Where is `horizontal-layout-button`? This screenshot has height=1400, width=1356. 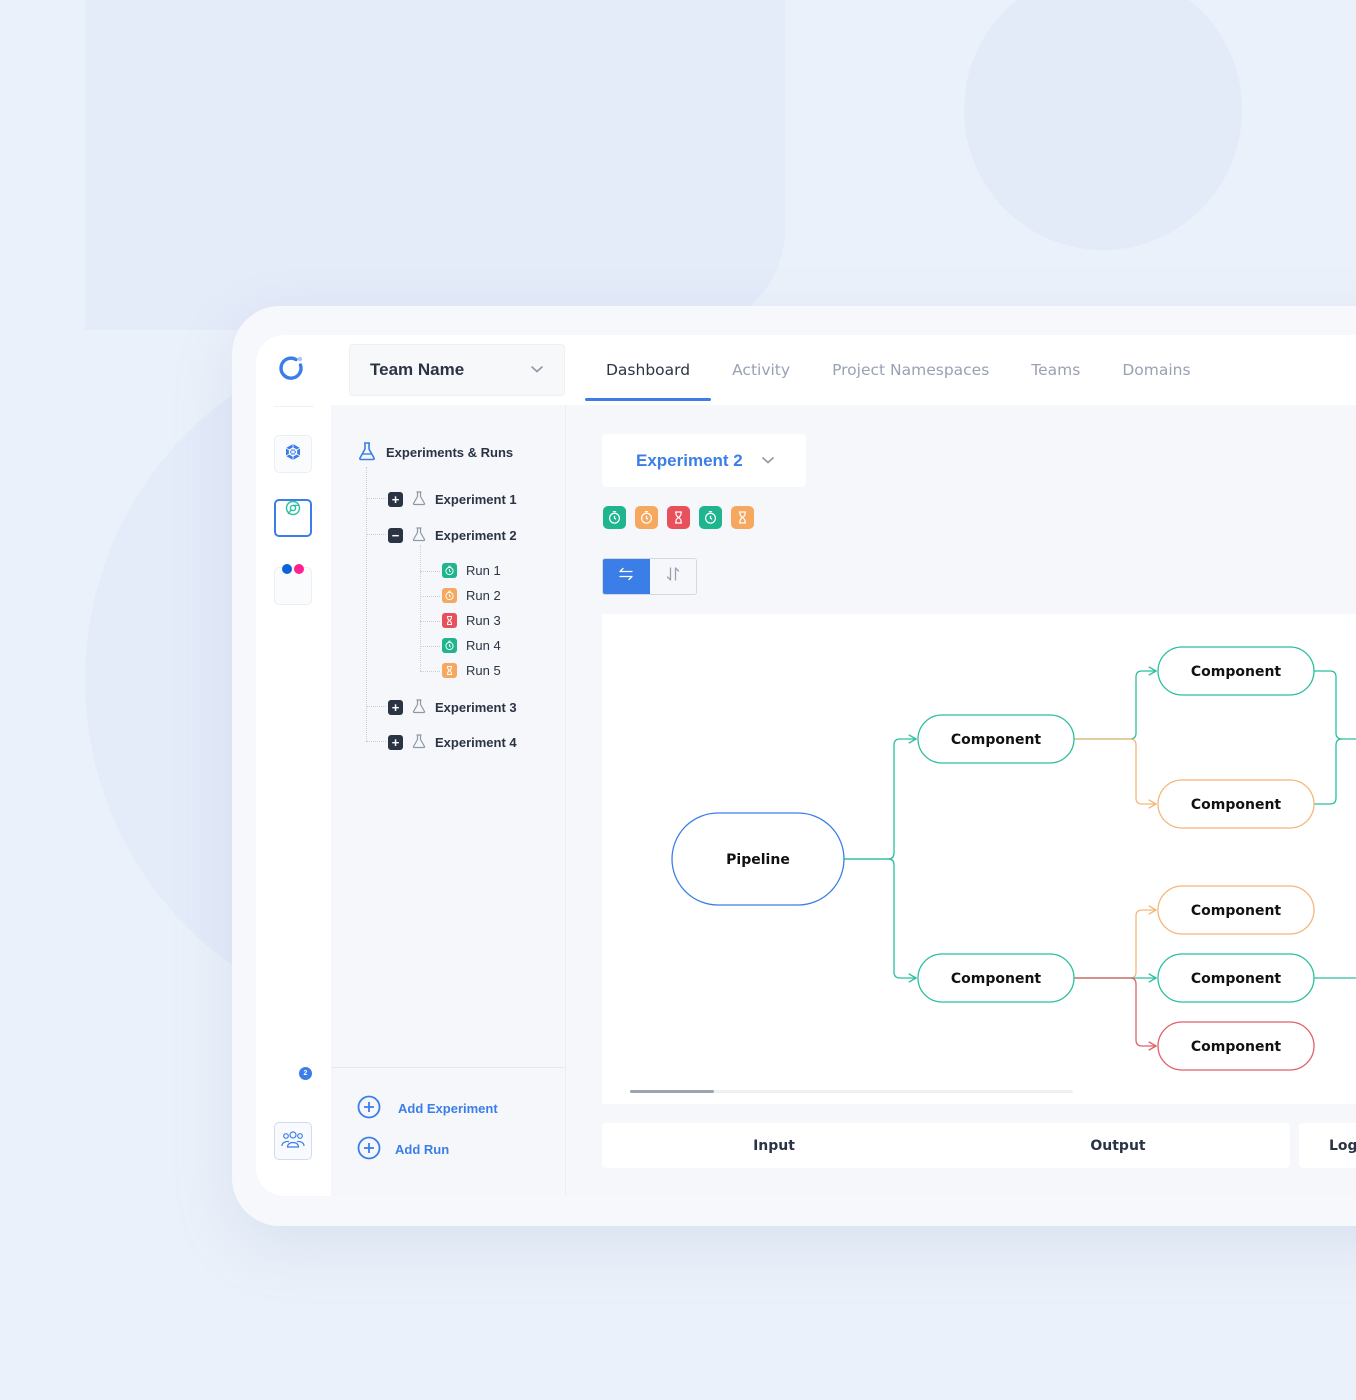
horizontal-layout-button is located at coordinates (626, 576).